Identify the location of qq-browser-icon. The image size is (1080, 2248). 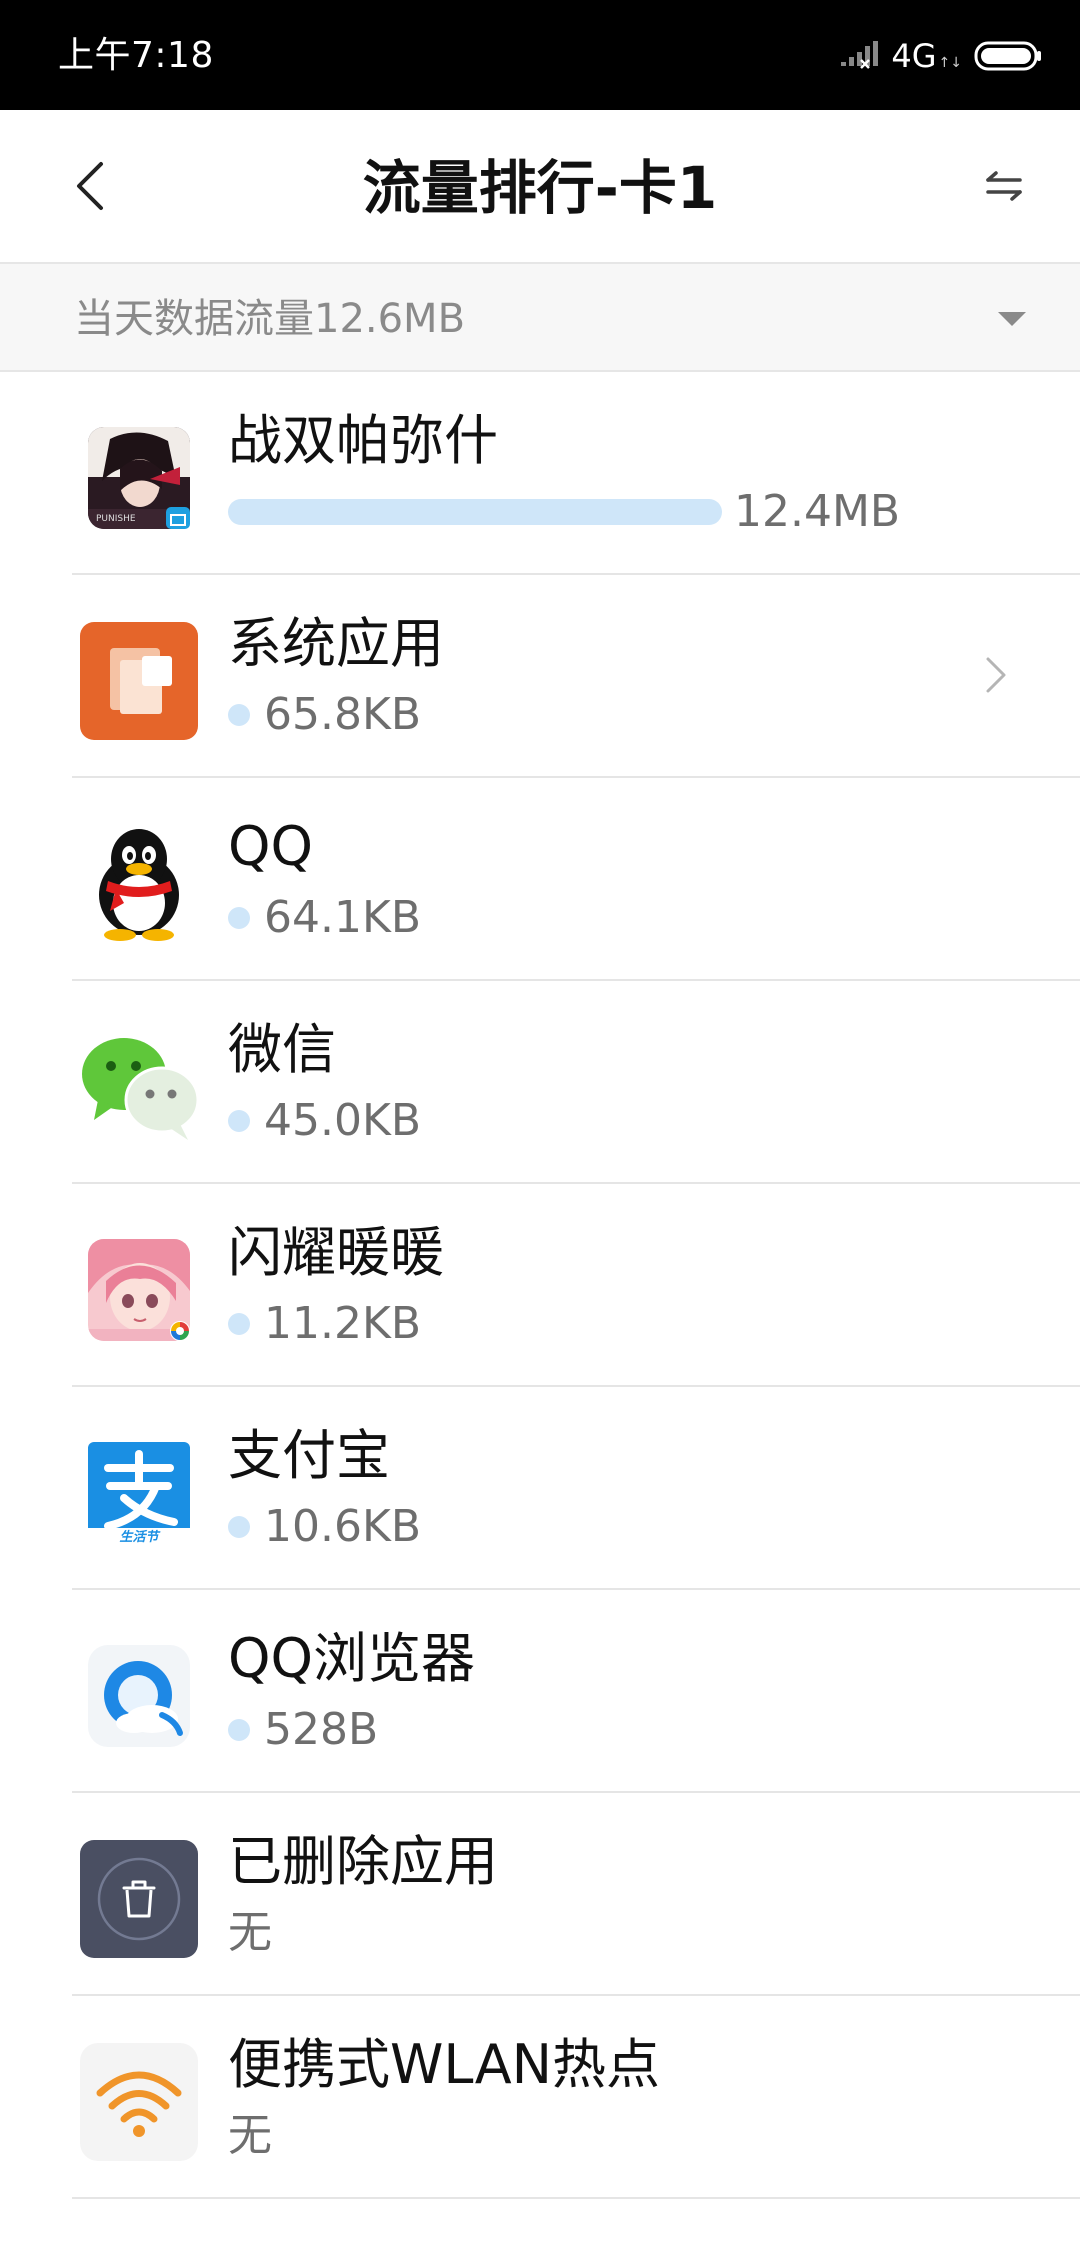
(139, 1696).